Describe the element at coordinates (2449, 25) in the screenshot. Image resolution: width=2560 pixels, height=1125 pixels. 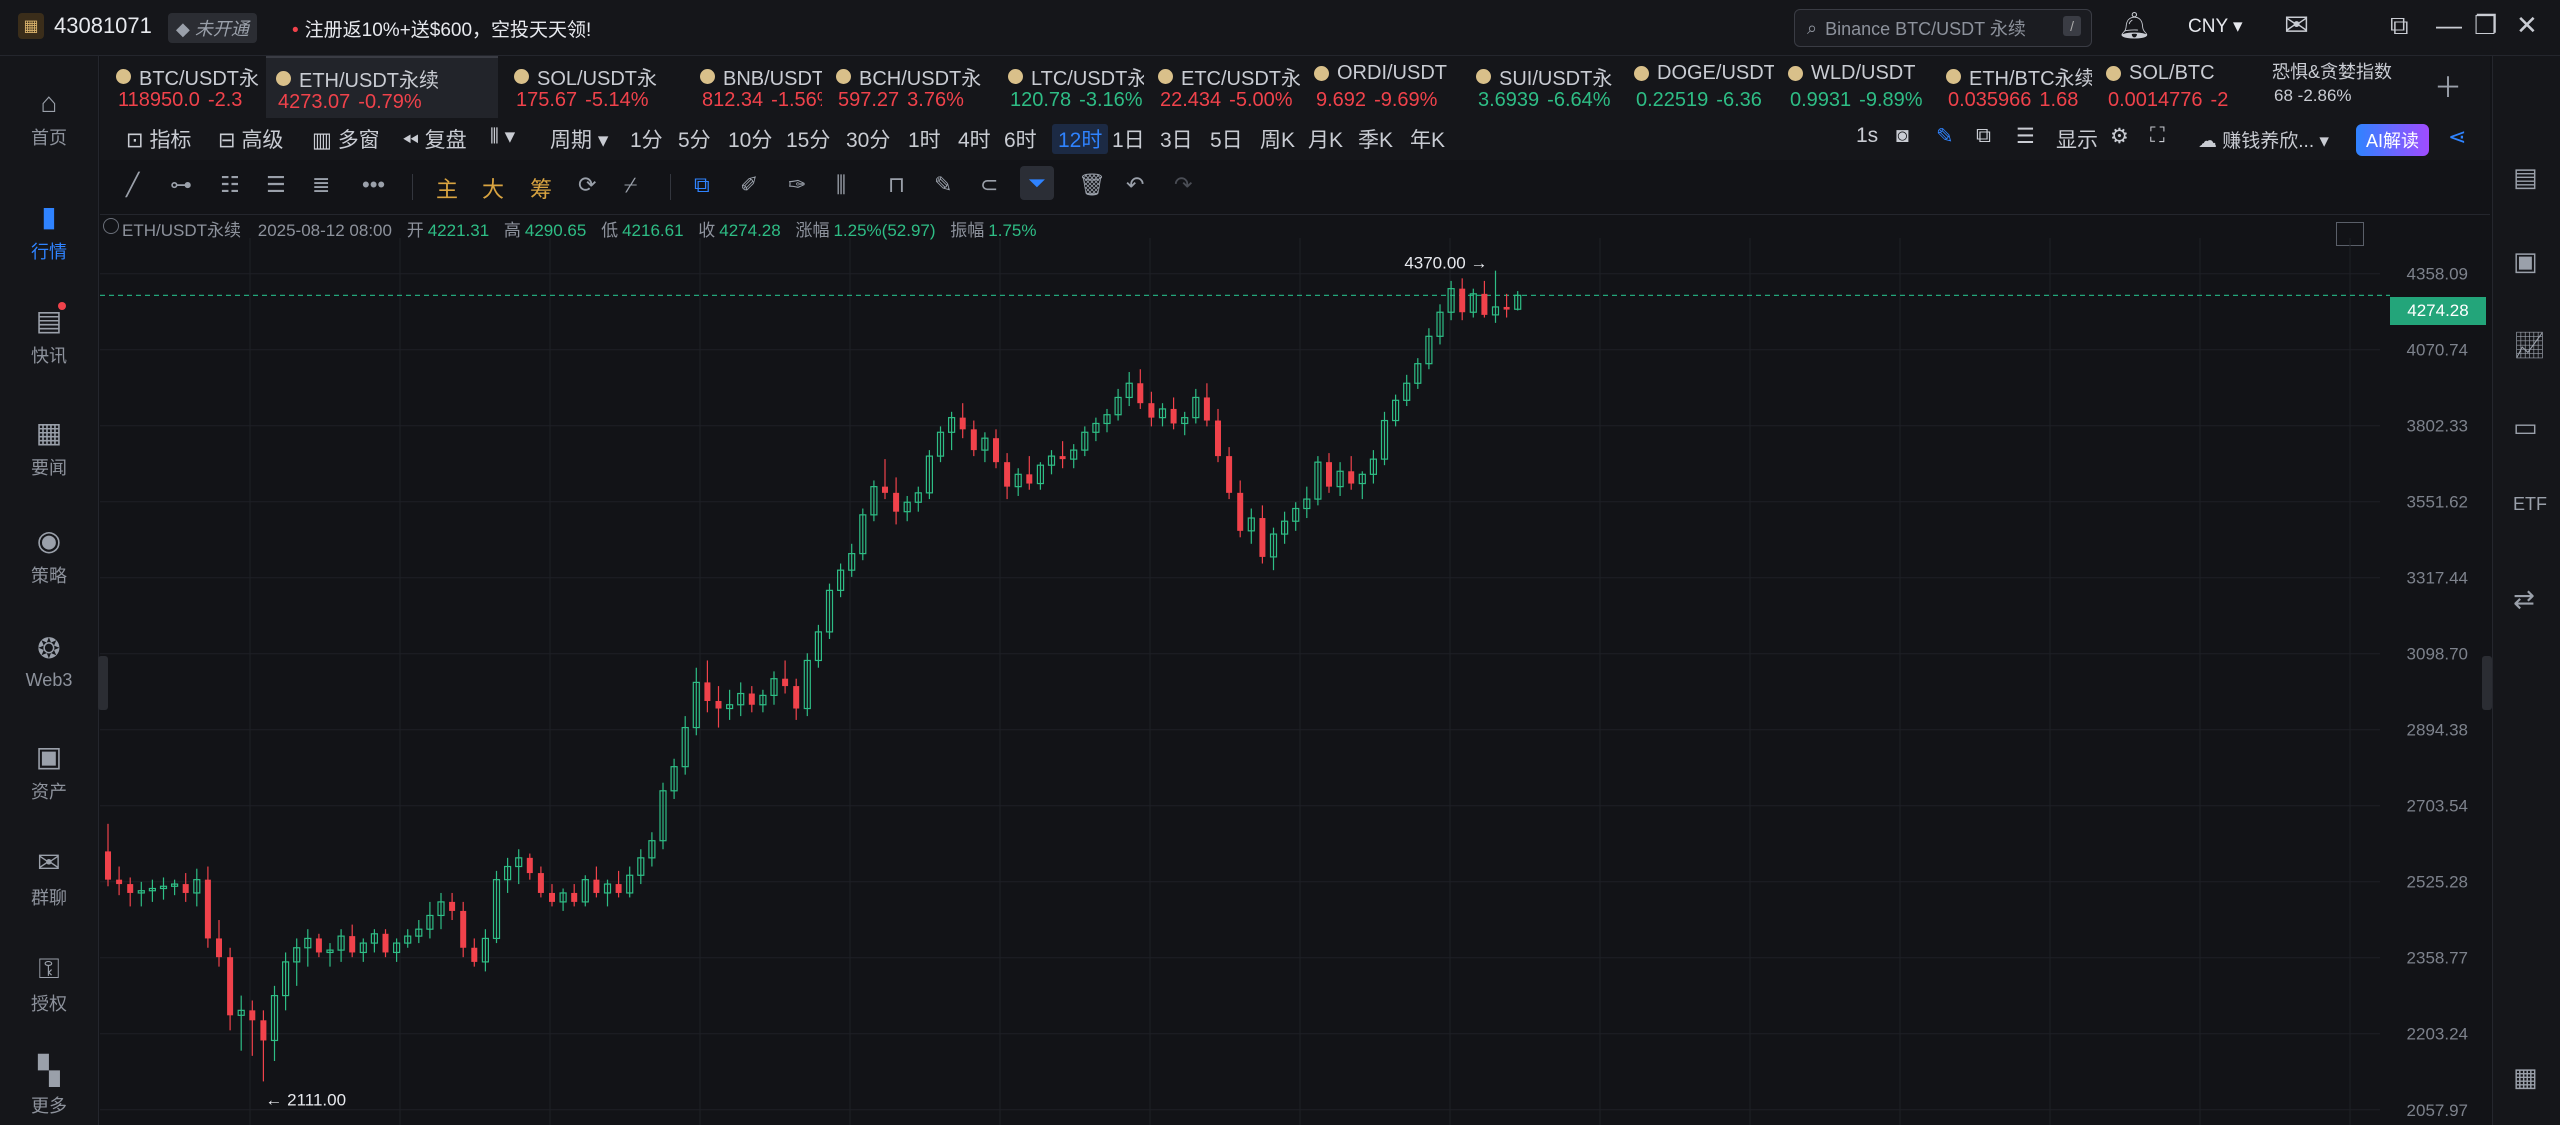
I see `minimize-icon: —` at that location.